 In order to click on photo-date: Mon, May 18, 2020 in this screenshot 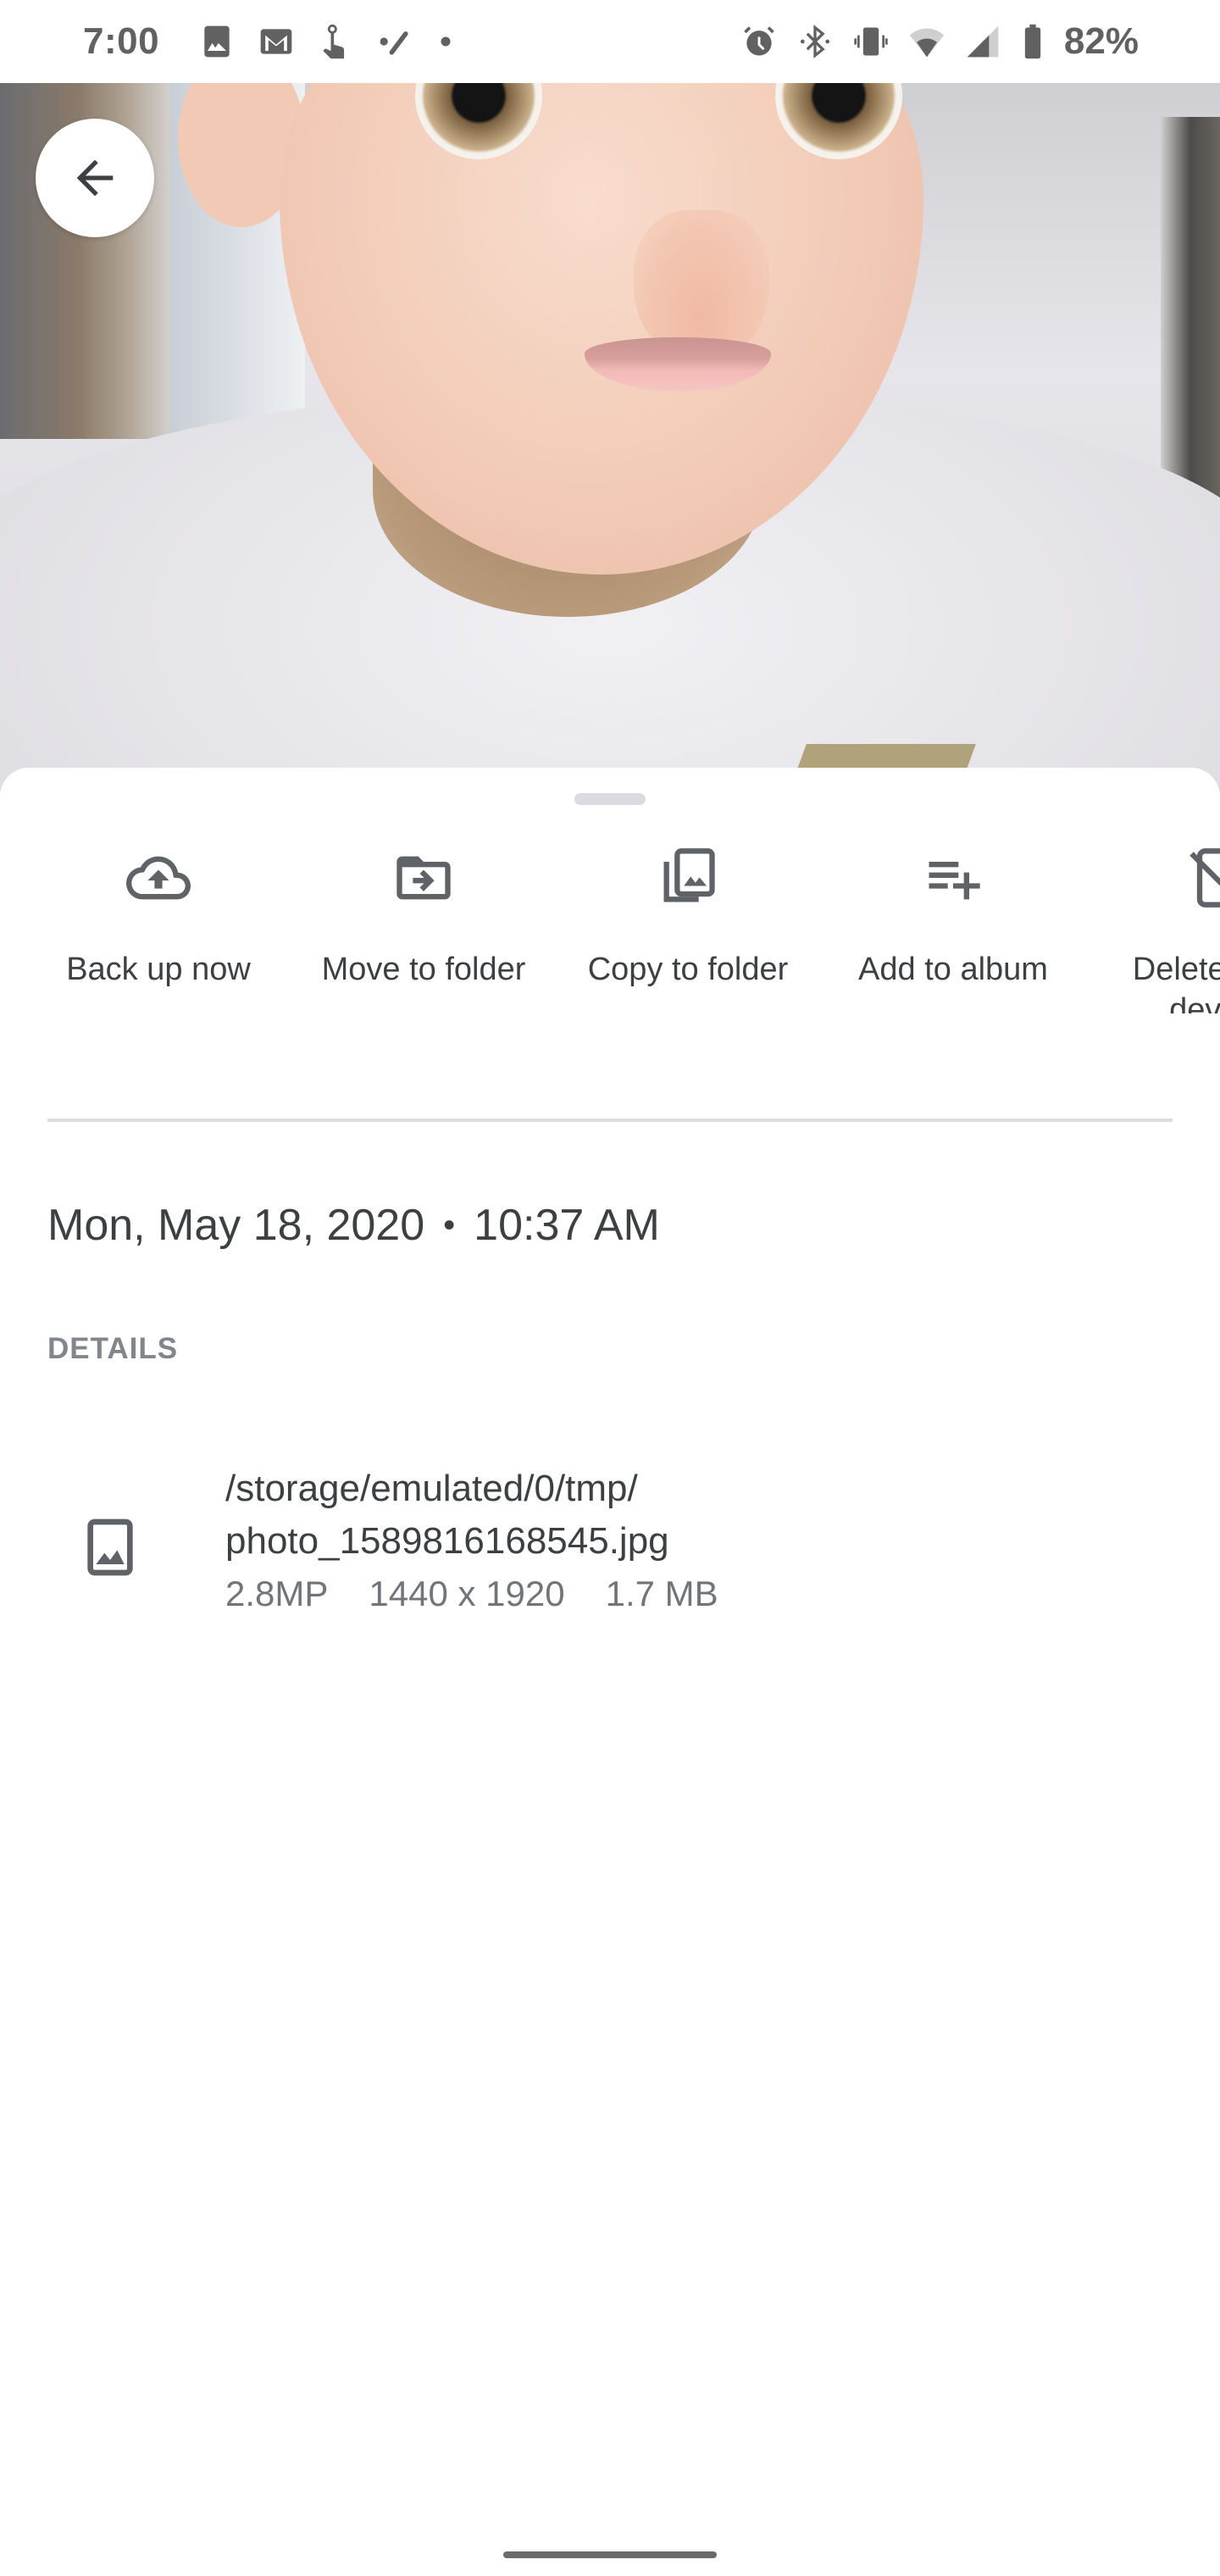, I will do `click(236, 1225)`.